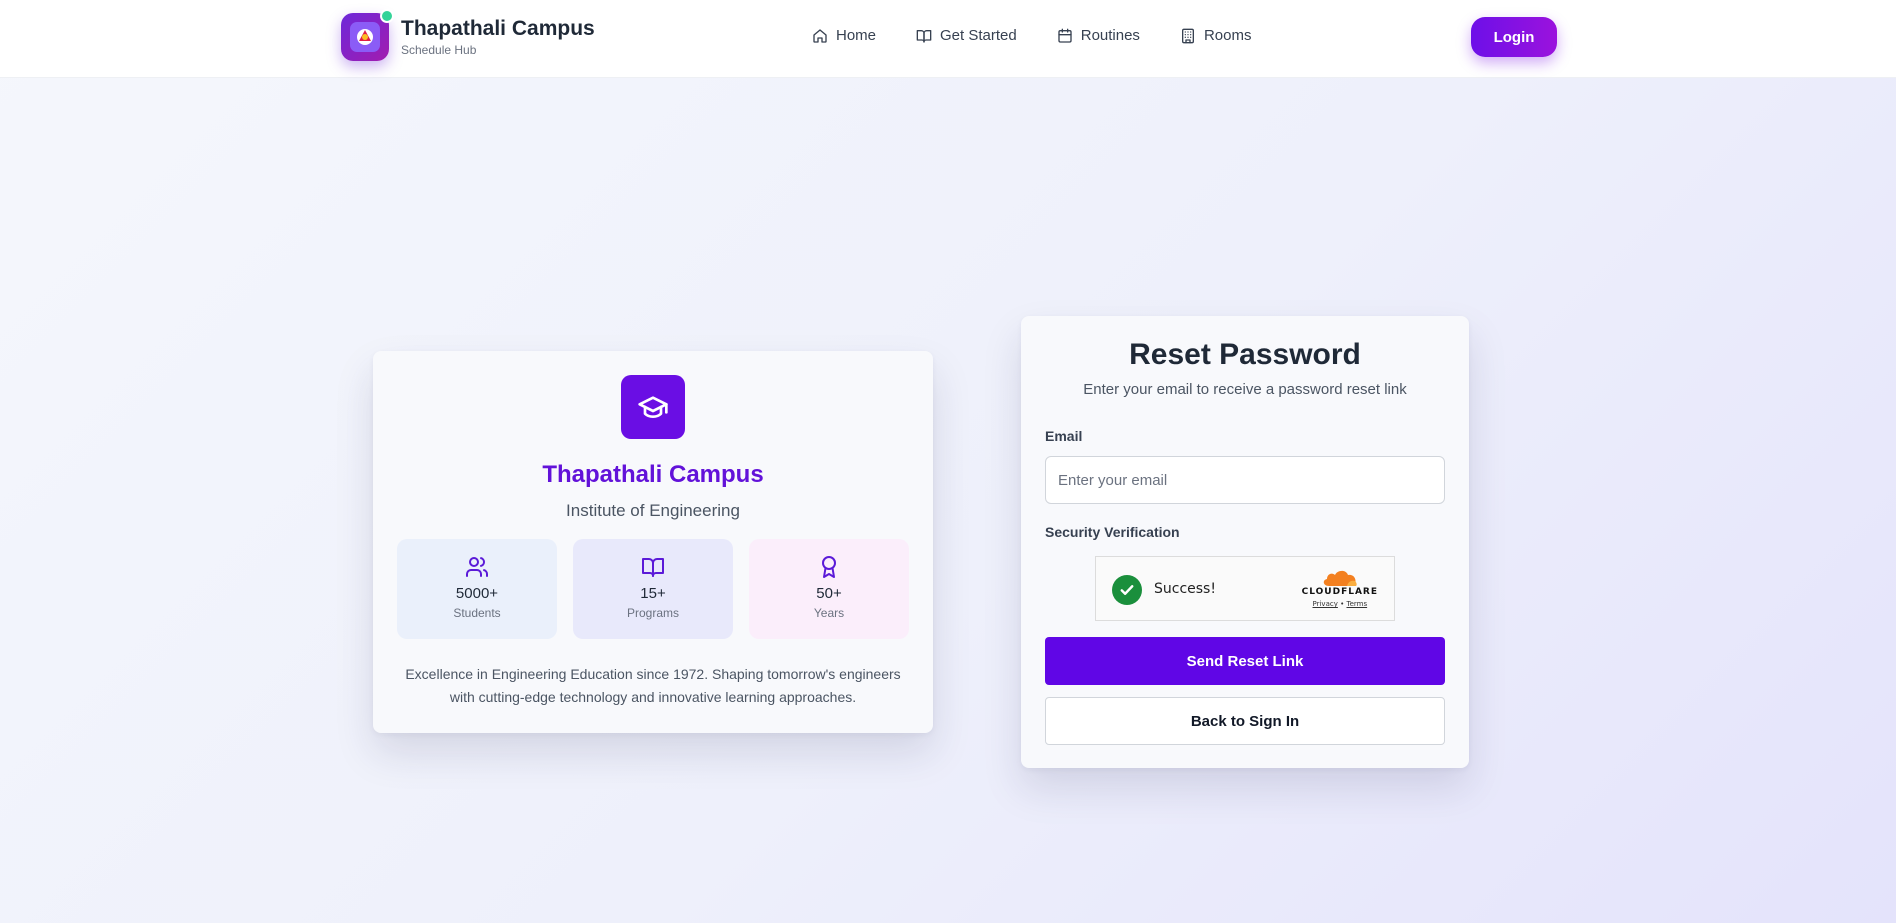 This screenshot has height=923, width=1896. I want to click on nav-routines-label: Routines, so click(1110, 35).